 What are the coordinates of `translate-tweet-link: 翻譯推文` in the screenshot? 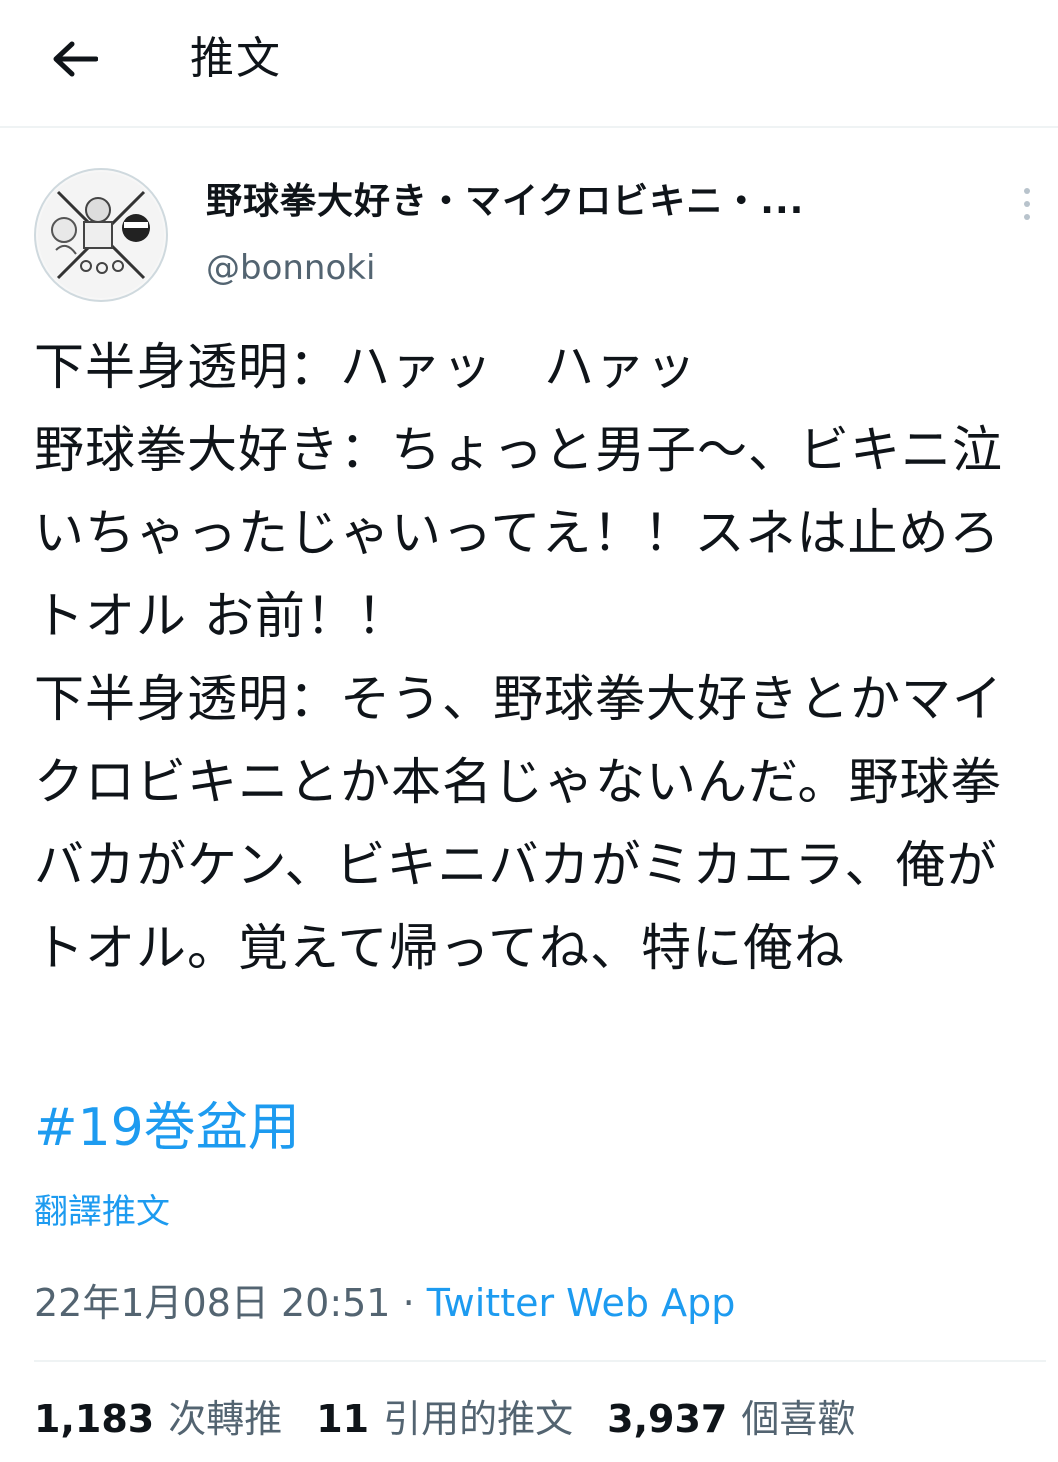 It's located at (102, 1212).